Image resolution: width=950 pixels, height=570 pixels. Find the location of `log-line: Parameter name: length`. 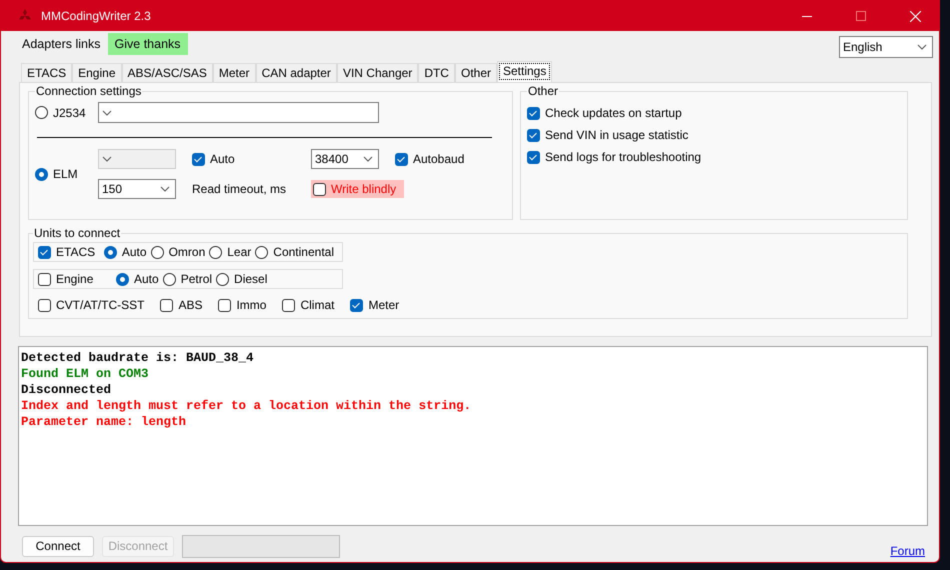

log-line: Parameter name: length is located at coordinates (103, 422).